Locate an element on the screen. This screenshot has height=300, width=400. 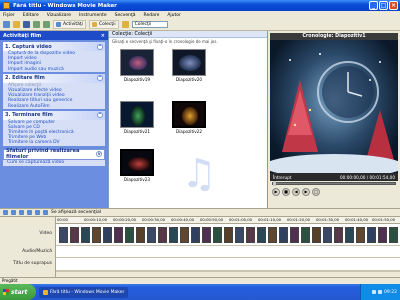
section-title: 1. Captură video is located at coordinates (28, 46).